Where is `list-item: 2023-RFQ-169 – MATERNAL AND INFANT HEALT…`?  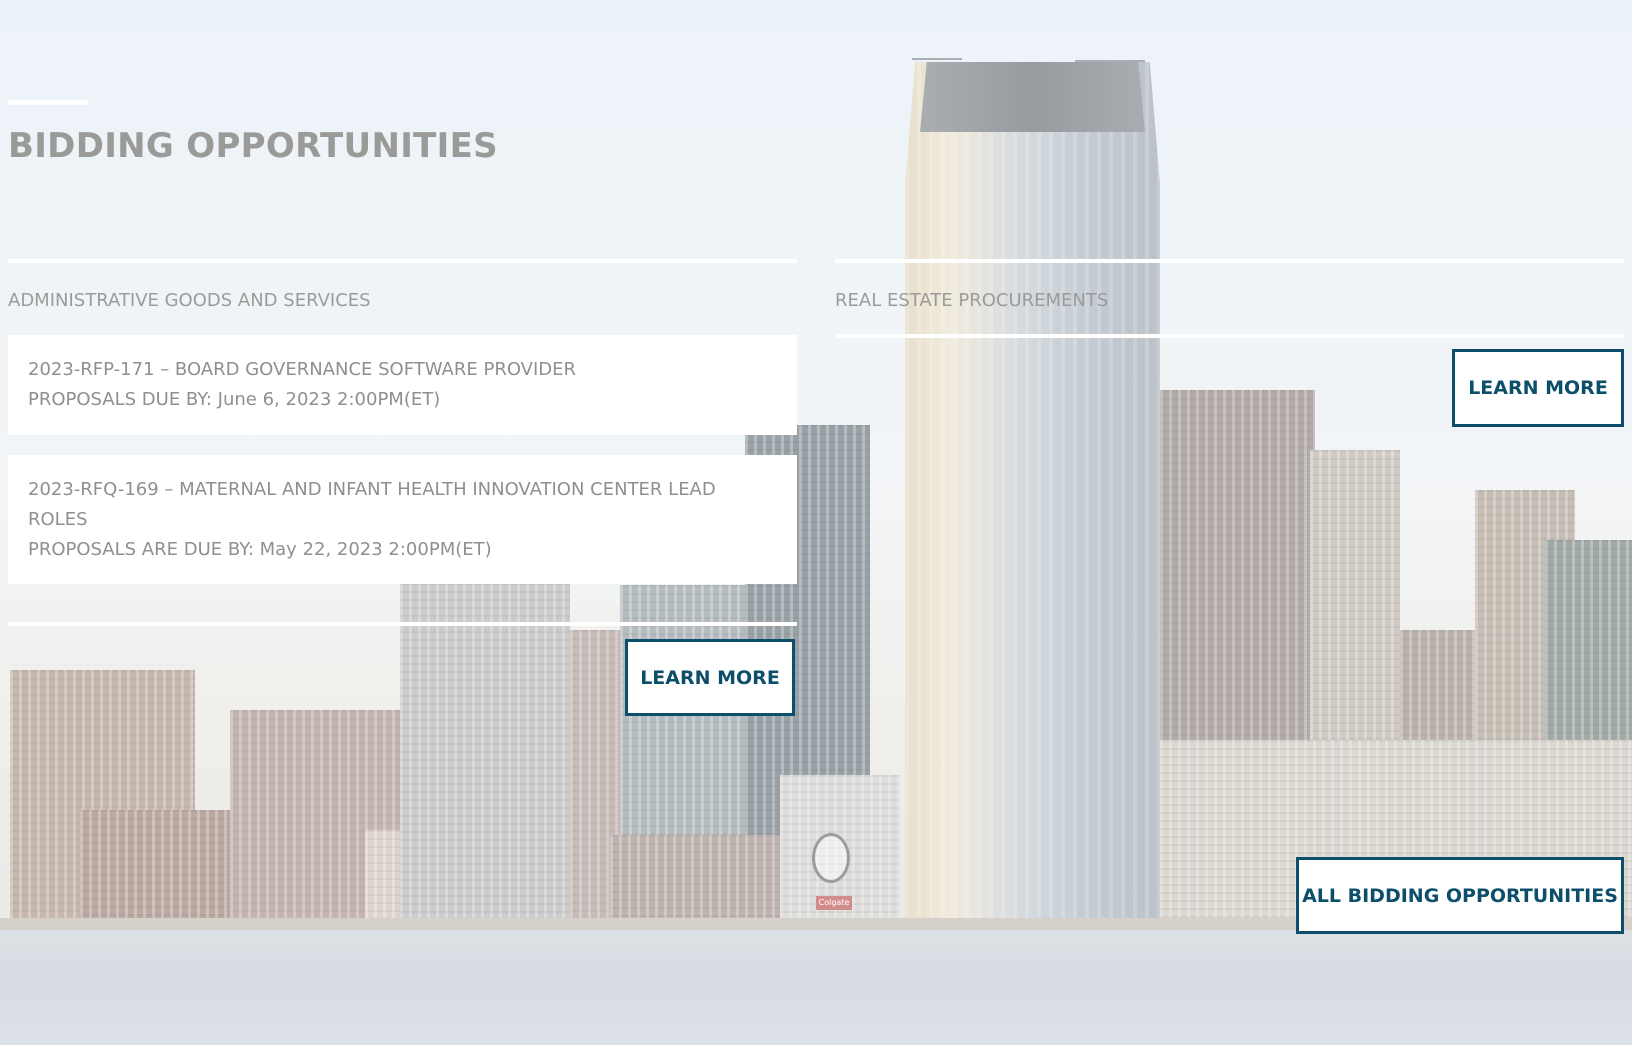
list-item: 2023-RFQ-169 – MATERNAL AND INFANT HEALT… is located at coordinates (402, 519).